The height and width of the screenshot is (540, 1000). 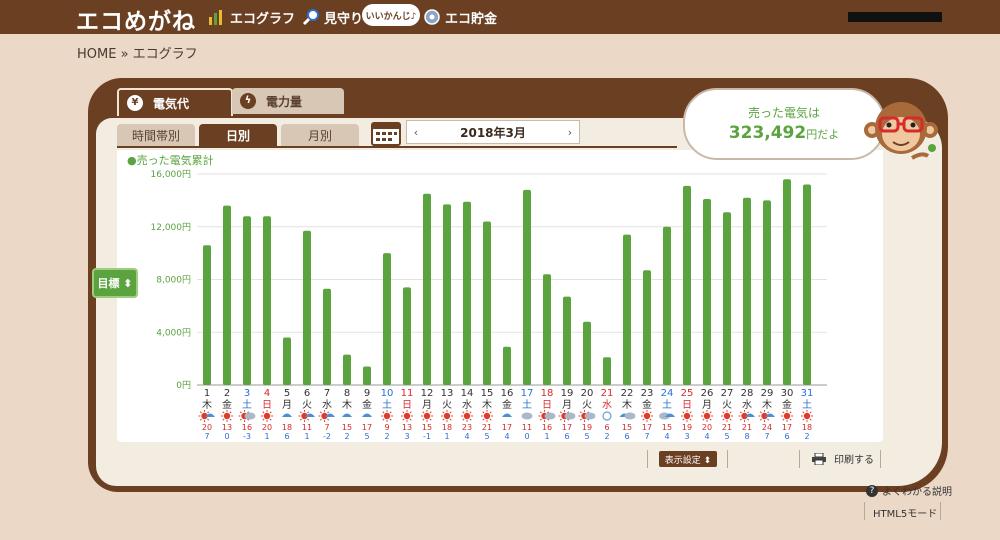 What do you see at coordinates (688, 459) in the screenshot?
I see `display-settings-dropdown: 表示設定 ⬍` at bounding box center [688, 459].